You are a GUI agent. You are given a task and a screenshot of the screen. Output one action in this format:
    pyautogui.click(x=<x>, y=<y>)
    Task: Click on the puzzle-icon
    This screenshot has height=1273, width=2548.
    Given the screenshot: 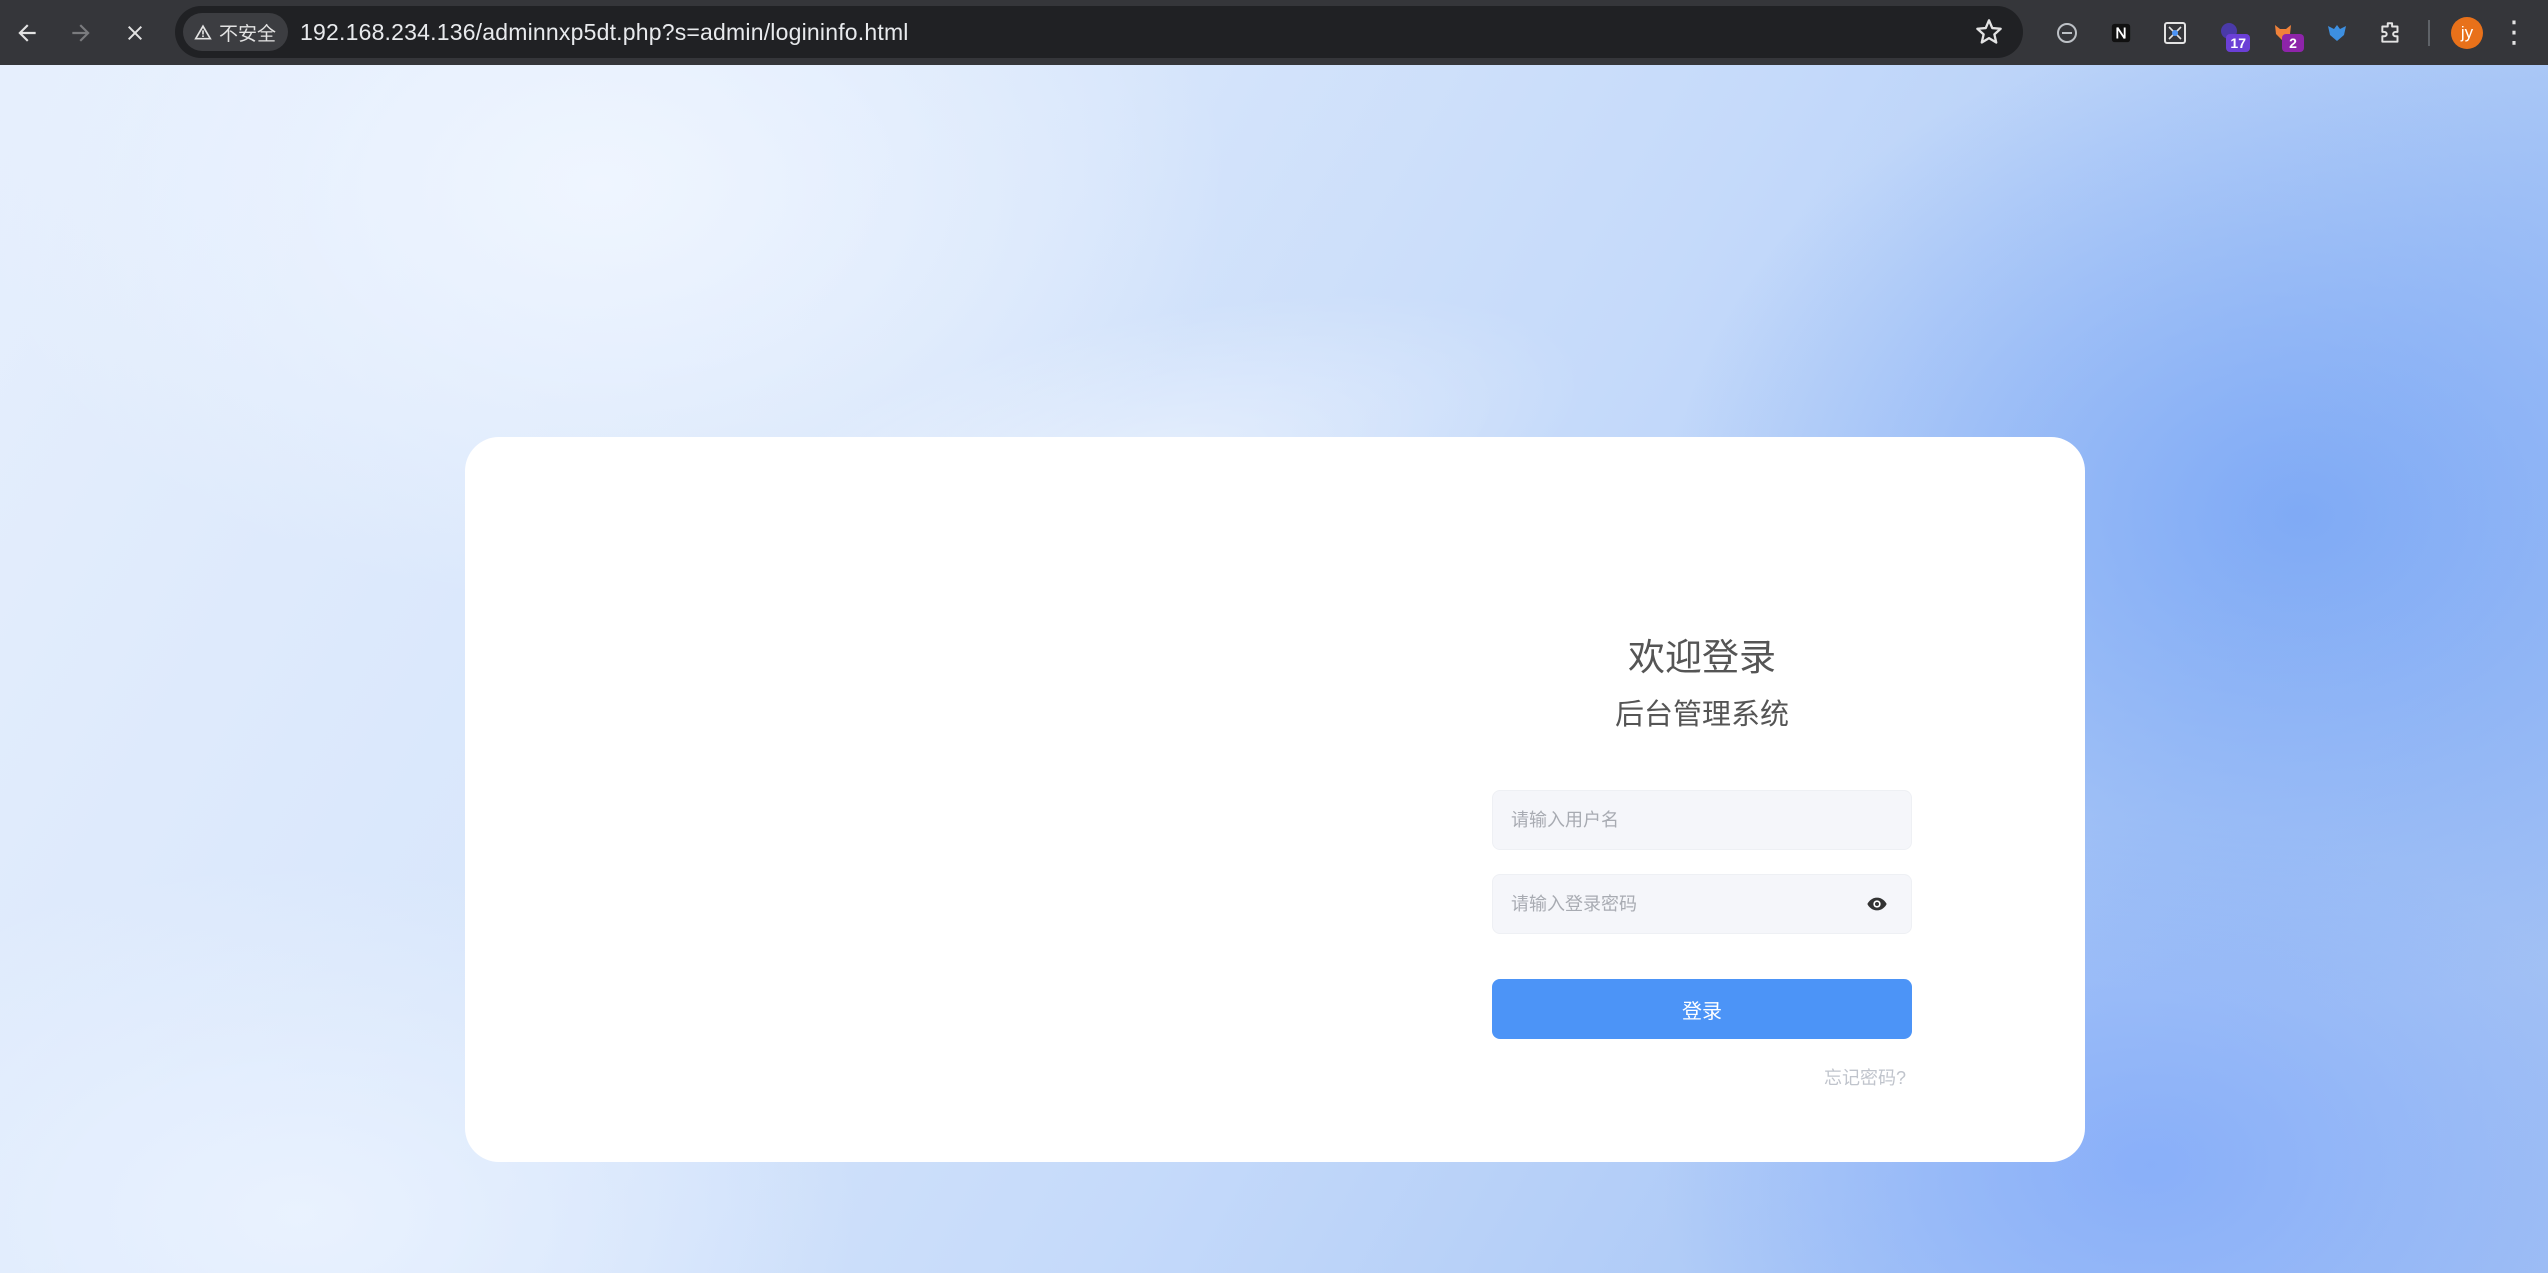 What is the action you would take?
    pyautogui.click(x=2390, y=32)
    